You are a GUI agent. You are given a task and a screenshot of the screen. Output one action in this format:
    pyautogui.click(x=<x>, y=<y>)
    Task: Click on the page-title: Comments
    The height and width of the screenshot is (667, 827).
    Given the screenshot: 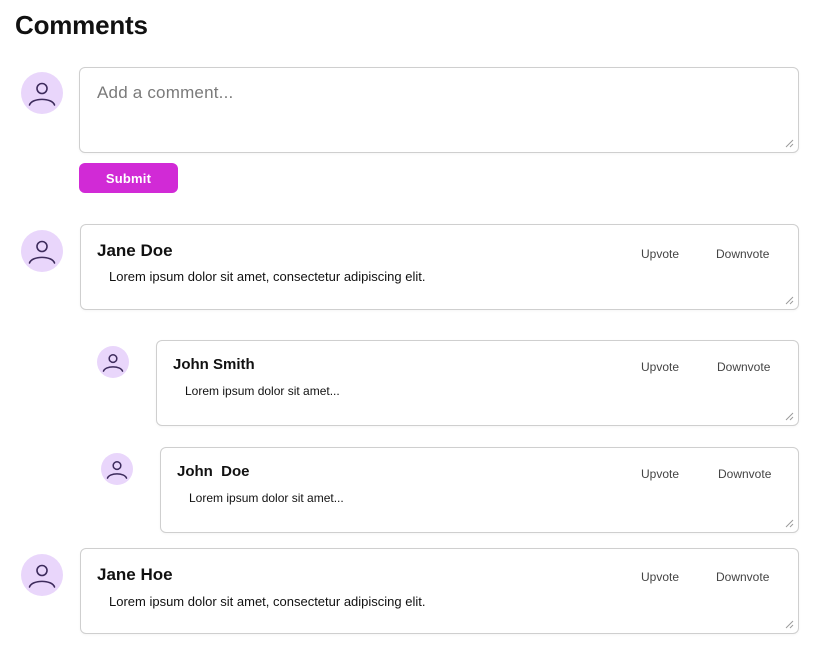 What is the action you would take?
    pyautogui.click(x=81, y=25)
    